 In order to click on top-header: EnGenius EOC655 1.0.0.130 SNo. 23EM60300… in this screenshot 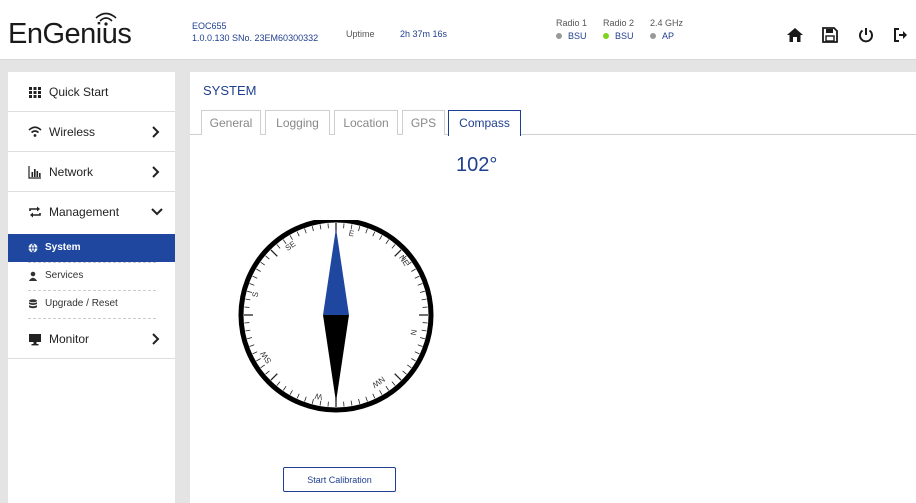, I will do `click(458, 30)`.